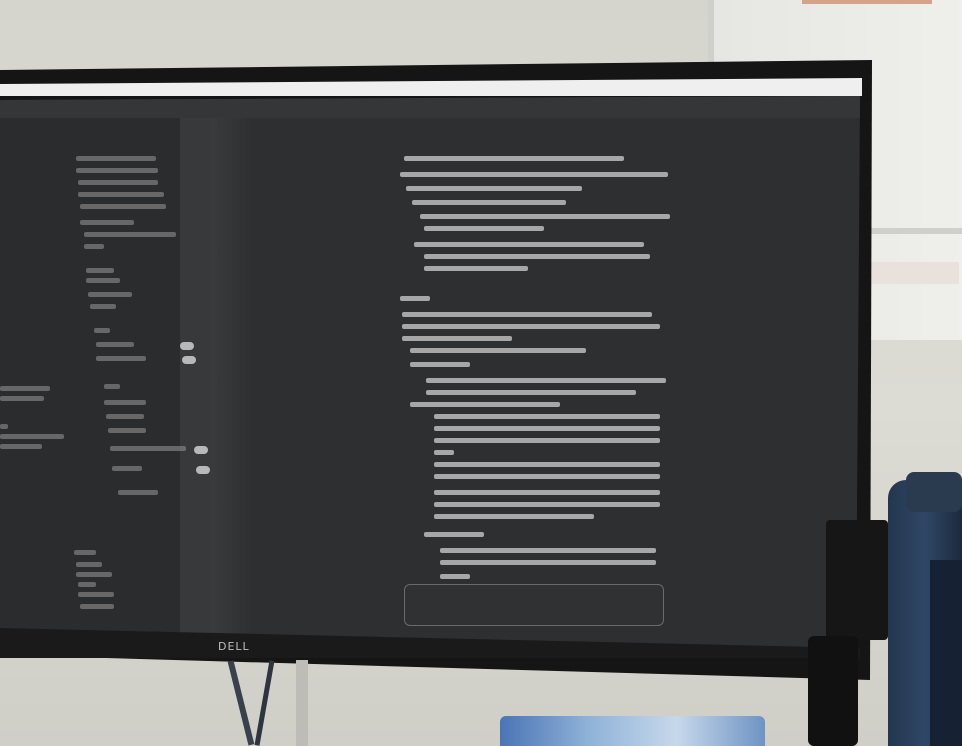 This screenshot has height=746, width=962. Describe the element at coordinates (534, 605) in the screenshot. I see `chat-input-box` at that location.